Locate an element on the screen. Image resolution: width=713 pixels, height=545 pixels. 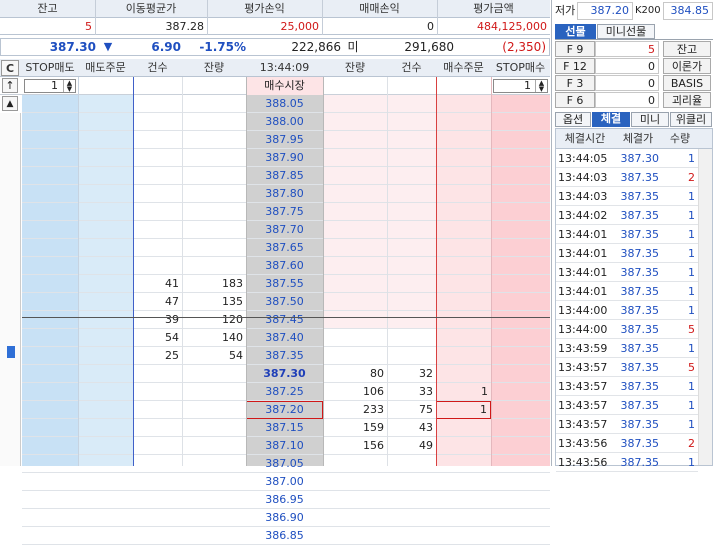
label-balance: 잔고 is located at coordinates (47, 8).